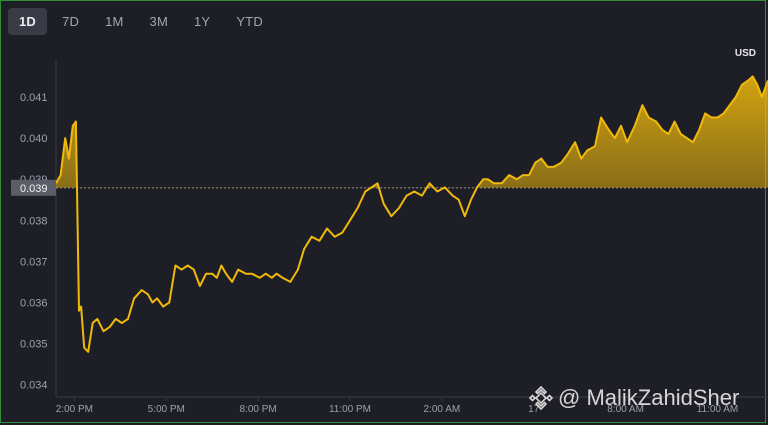 The image size is (768, 425). Describe the element at coordinates (34, 386) in the screenshot. I see `y-tick-label: 0.034` at that location.